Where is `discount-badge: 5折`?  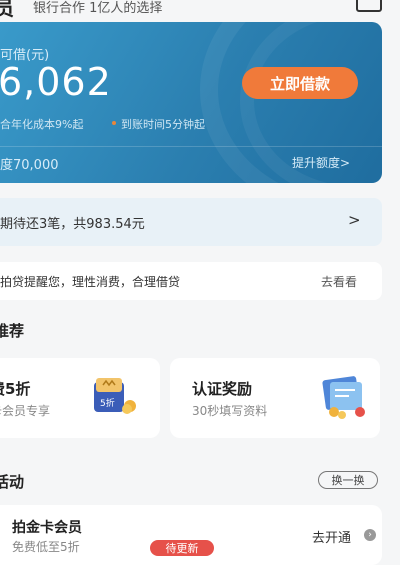
discount-badge: 5折 is located at coordinates (107, 403).